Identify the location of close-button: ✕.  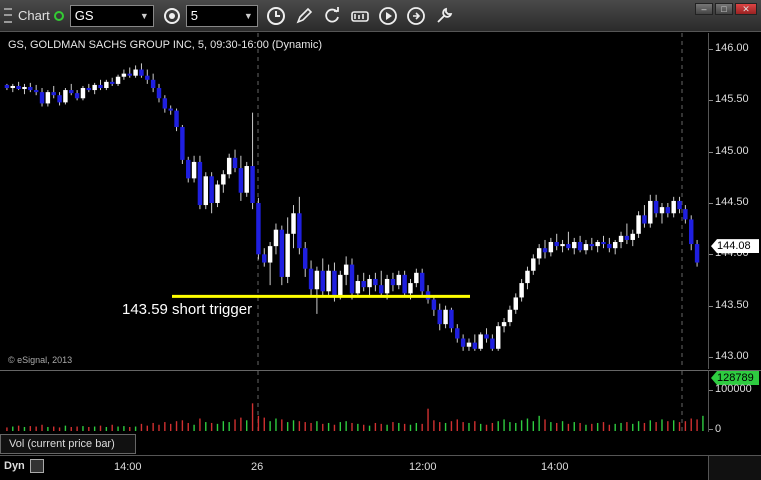
(746, 9).